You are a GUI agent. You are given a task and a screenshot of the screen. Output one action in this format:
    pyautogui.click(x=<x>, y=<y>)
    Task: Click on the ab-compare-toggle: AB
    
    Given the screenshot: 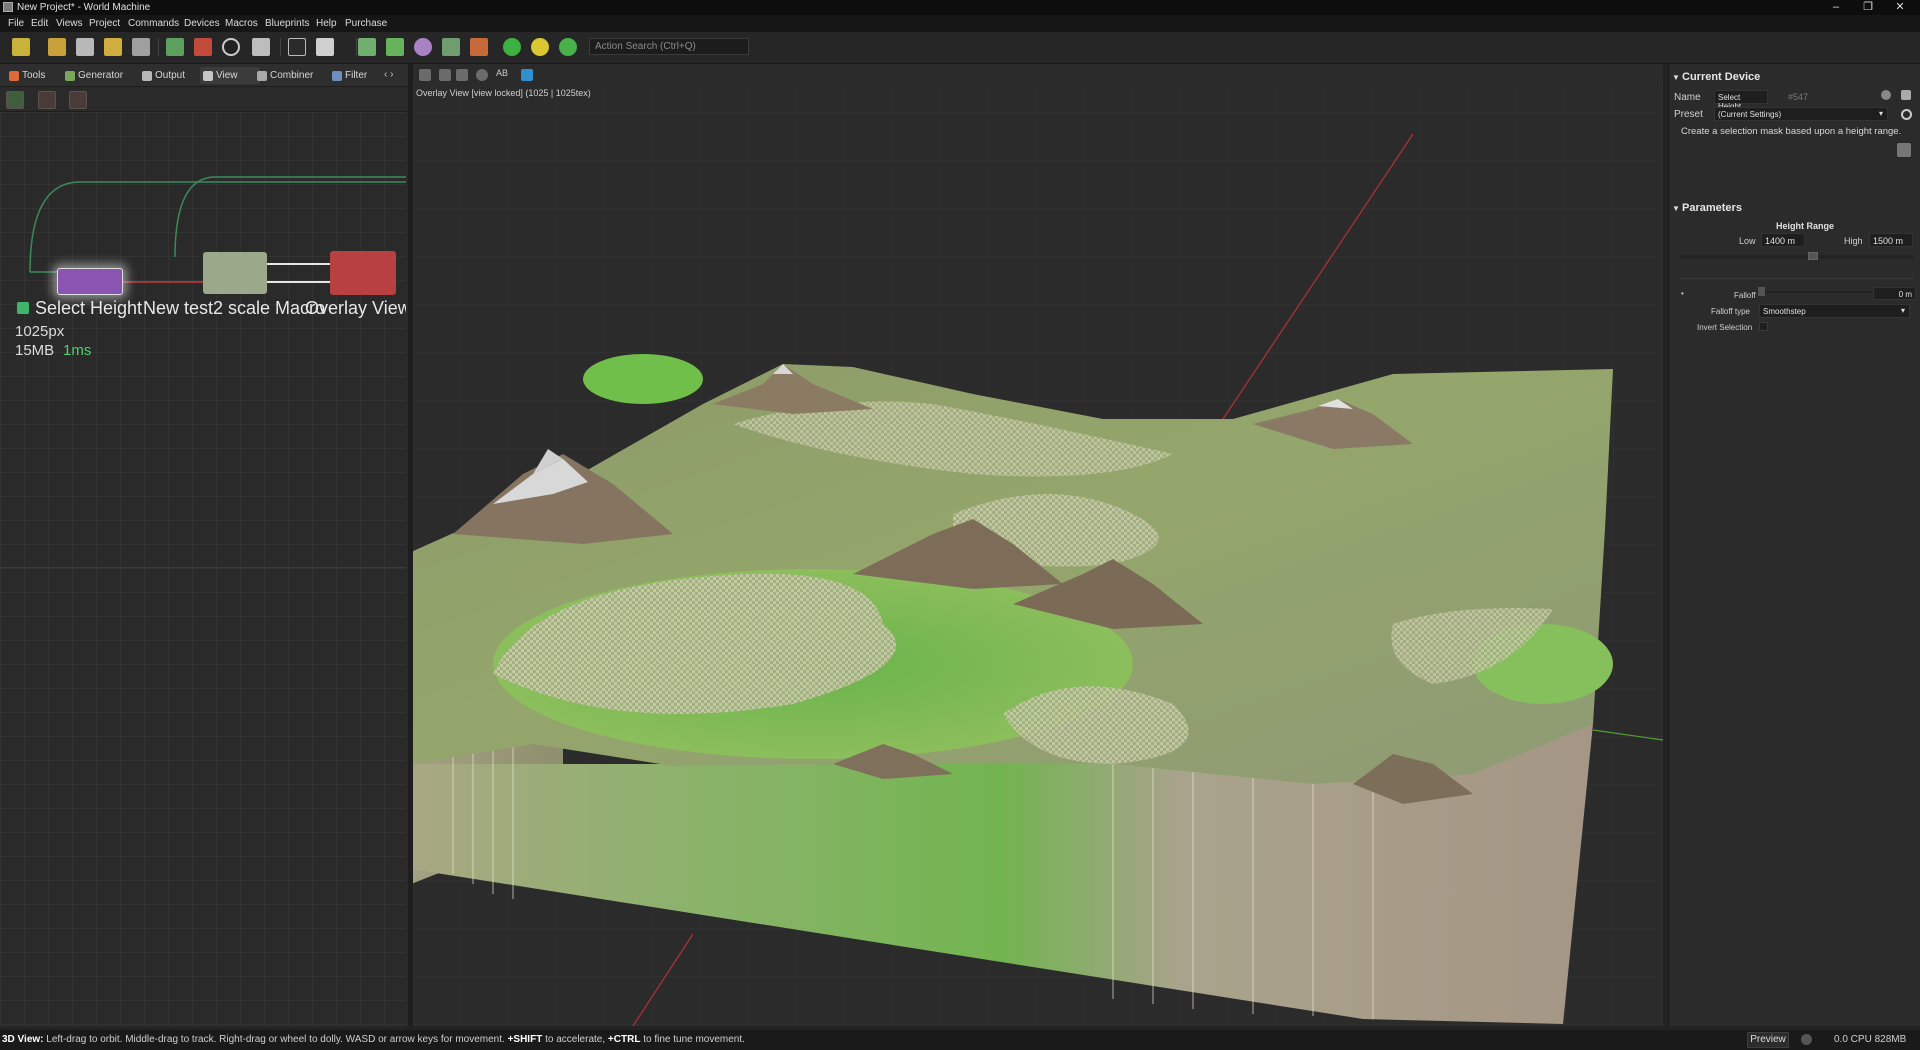 What is the action you would take?
    pyautogui.click(x=502, y=73)
    